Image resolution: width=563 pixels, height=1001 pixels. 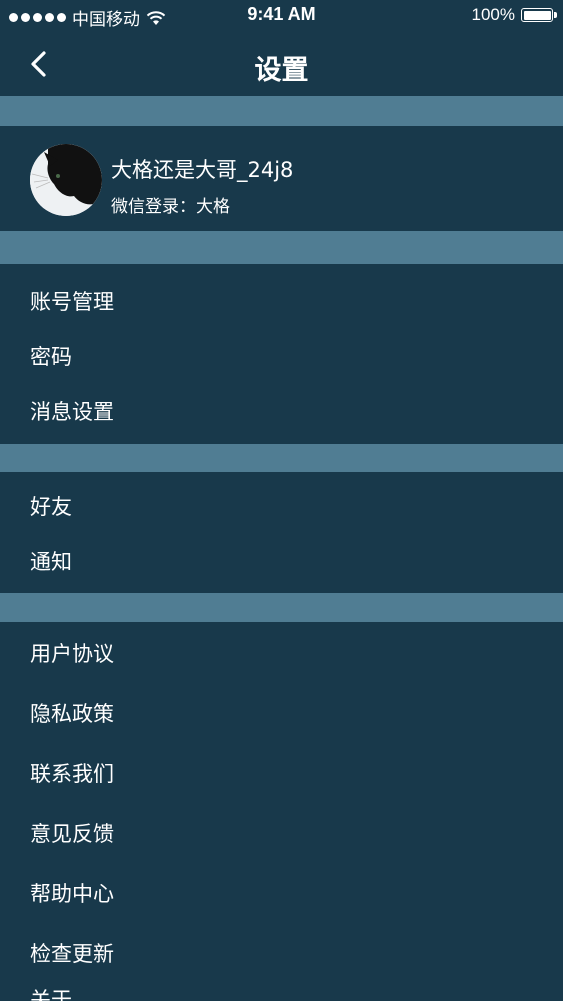 I want to click on menu-item-label: 关于, so click(x=51, y=994).